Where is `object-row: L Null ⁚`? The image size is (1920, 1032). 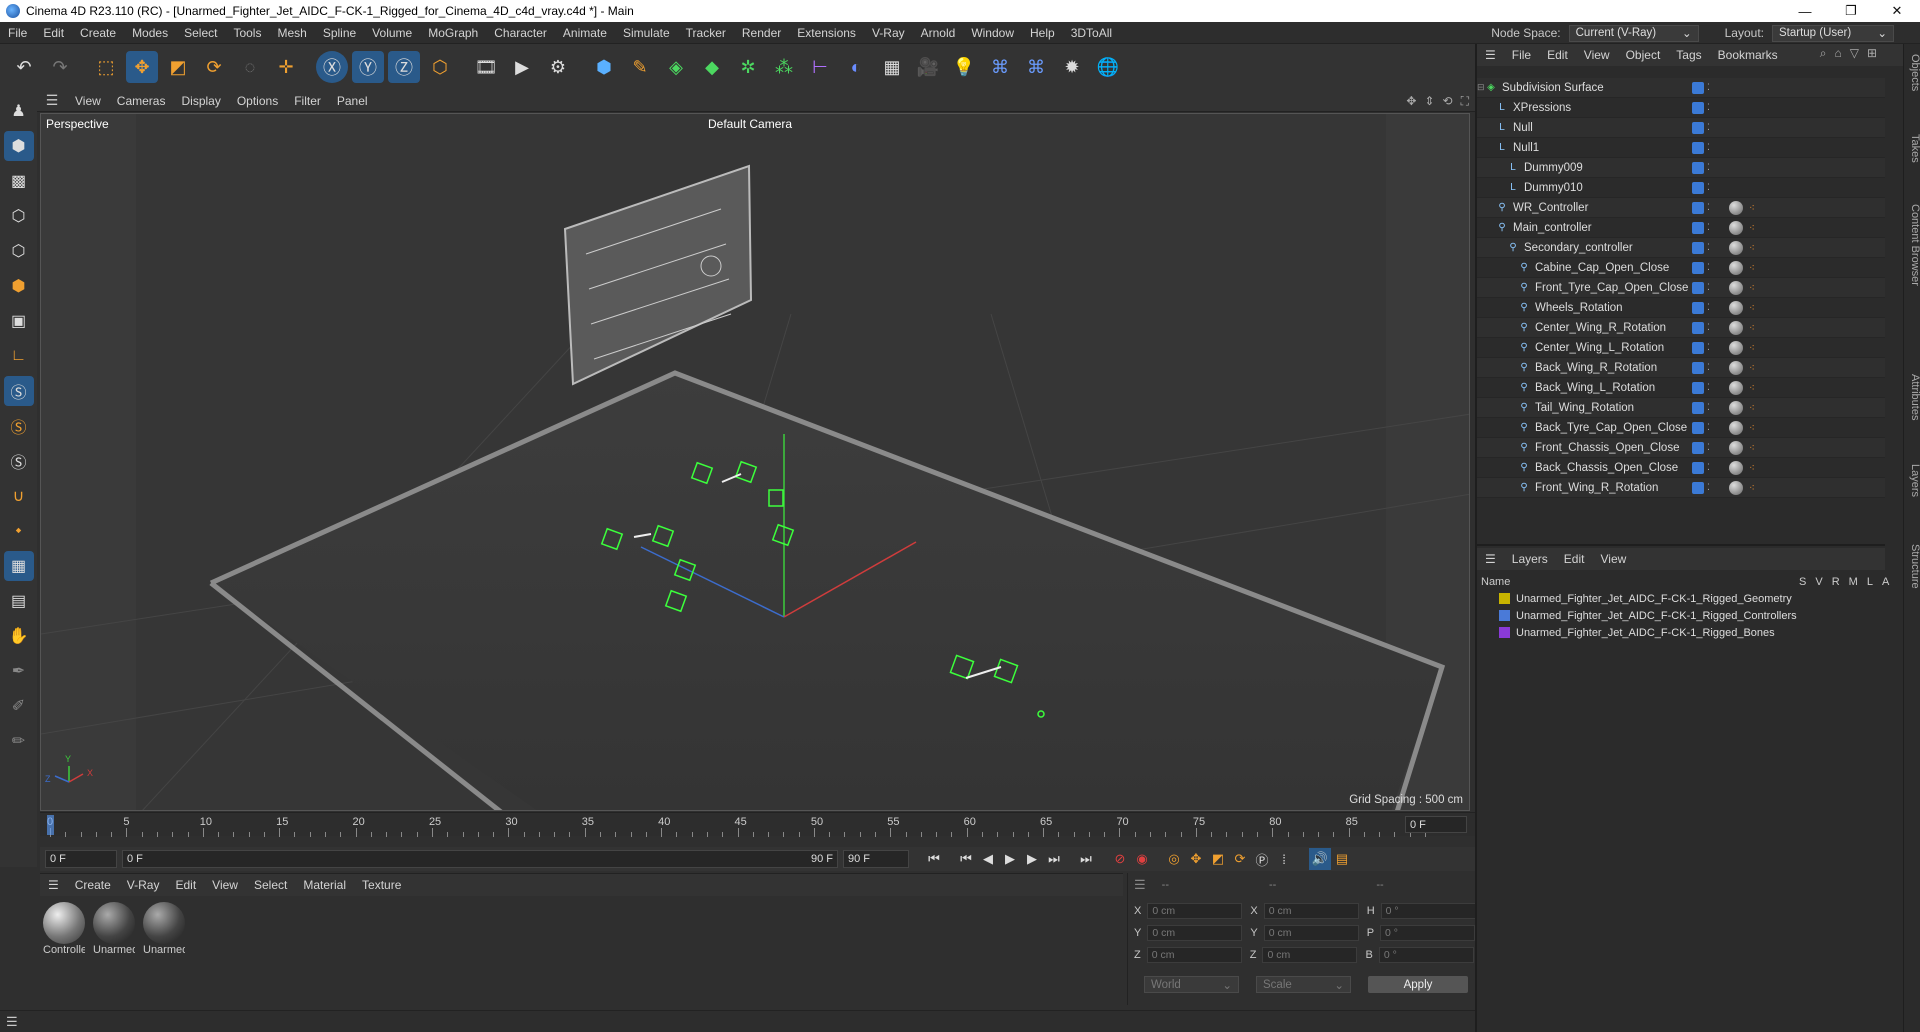 object-row: L Null ⁚ is located at coordinates (1681, 128).